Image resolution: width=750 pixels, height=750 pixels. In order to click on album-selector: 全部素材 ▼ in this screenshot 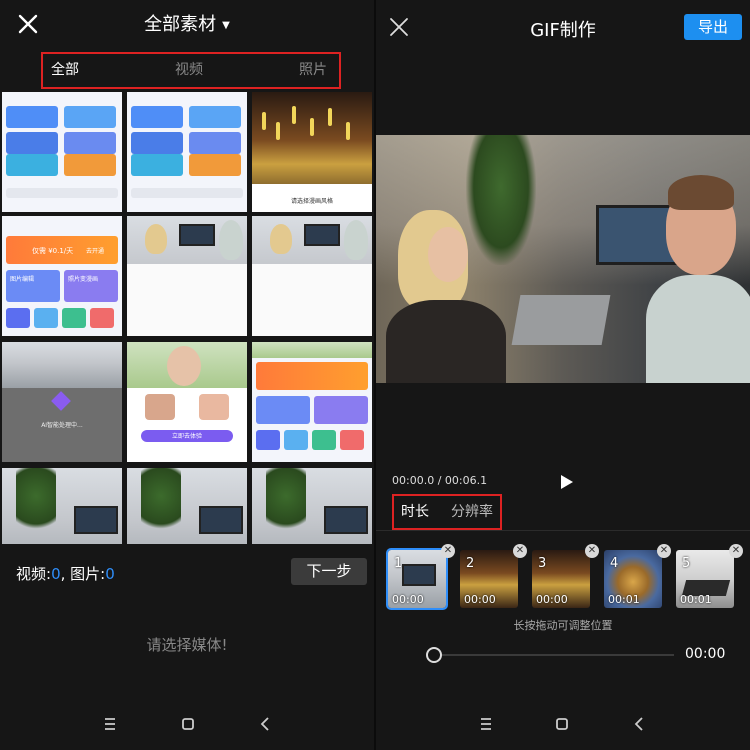, I will do `click(187, 23)`.